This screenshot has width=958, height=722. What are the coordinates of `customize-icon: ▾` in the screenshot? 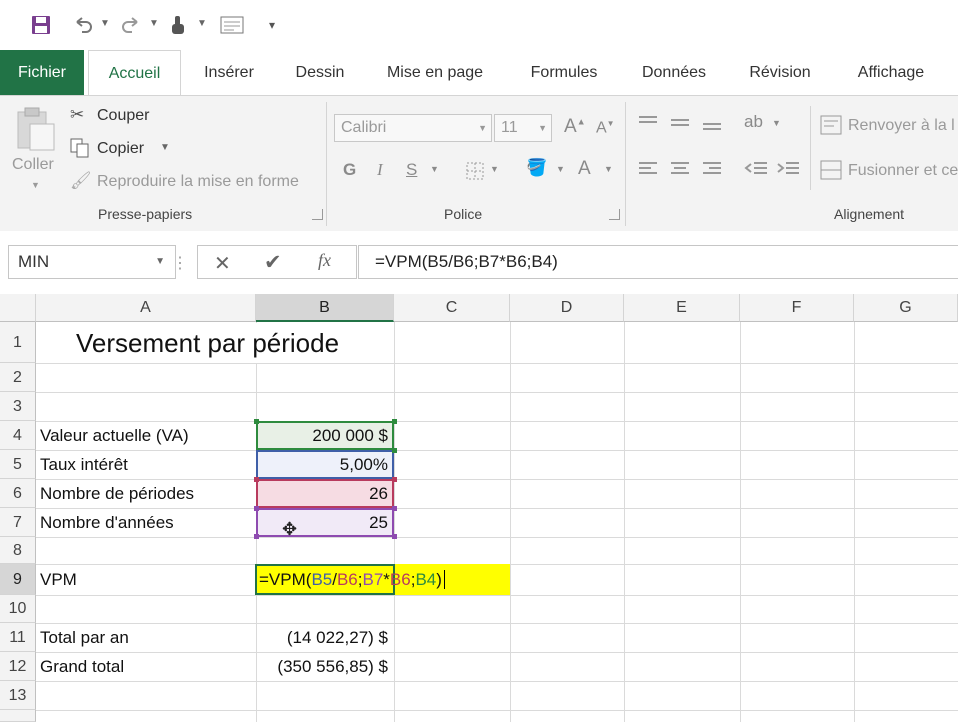 It's located at (272, 25).